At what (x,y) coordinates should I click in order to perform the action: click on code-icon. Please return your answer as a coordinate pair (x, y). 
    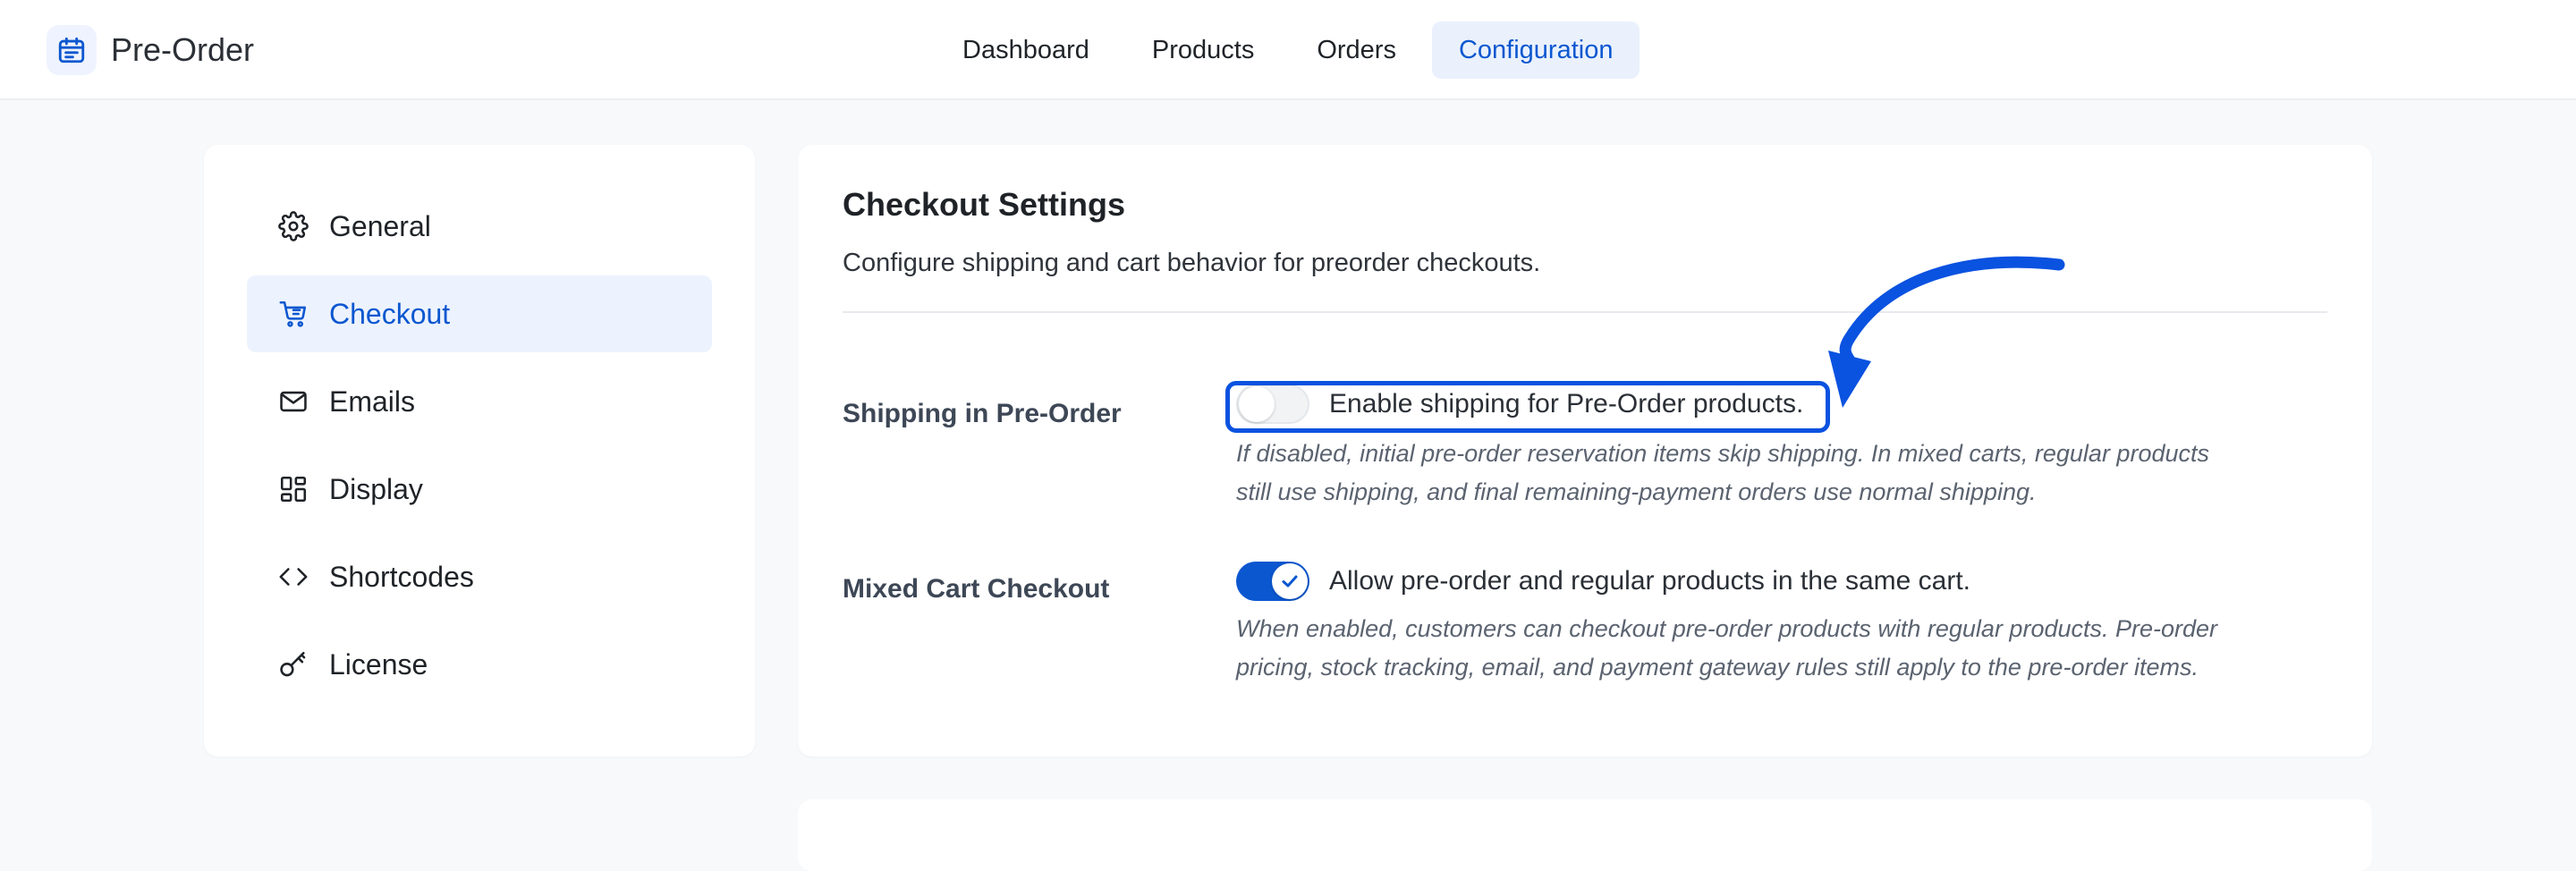
    Looking at the image, I should click on (293, 577).